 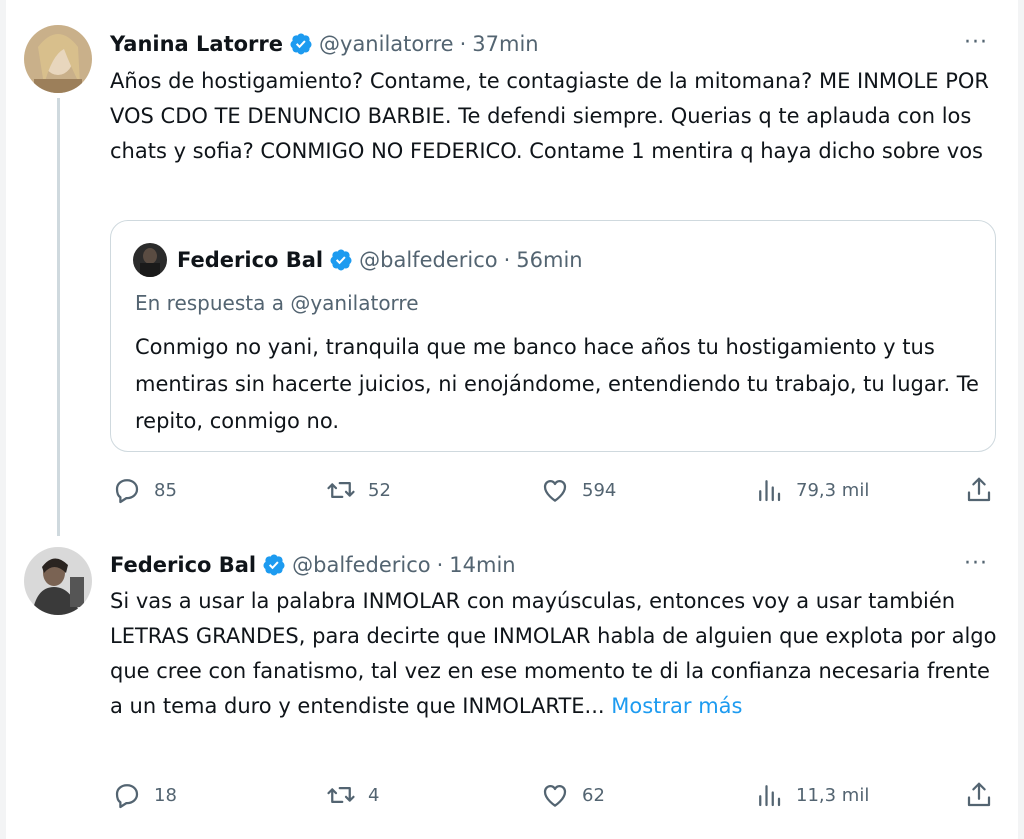 What do you see at coordinates (165, 490) in the screenshot?
I see `reply-count: 85` at bounding box center [165, 490].